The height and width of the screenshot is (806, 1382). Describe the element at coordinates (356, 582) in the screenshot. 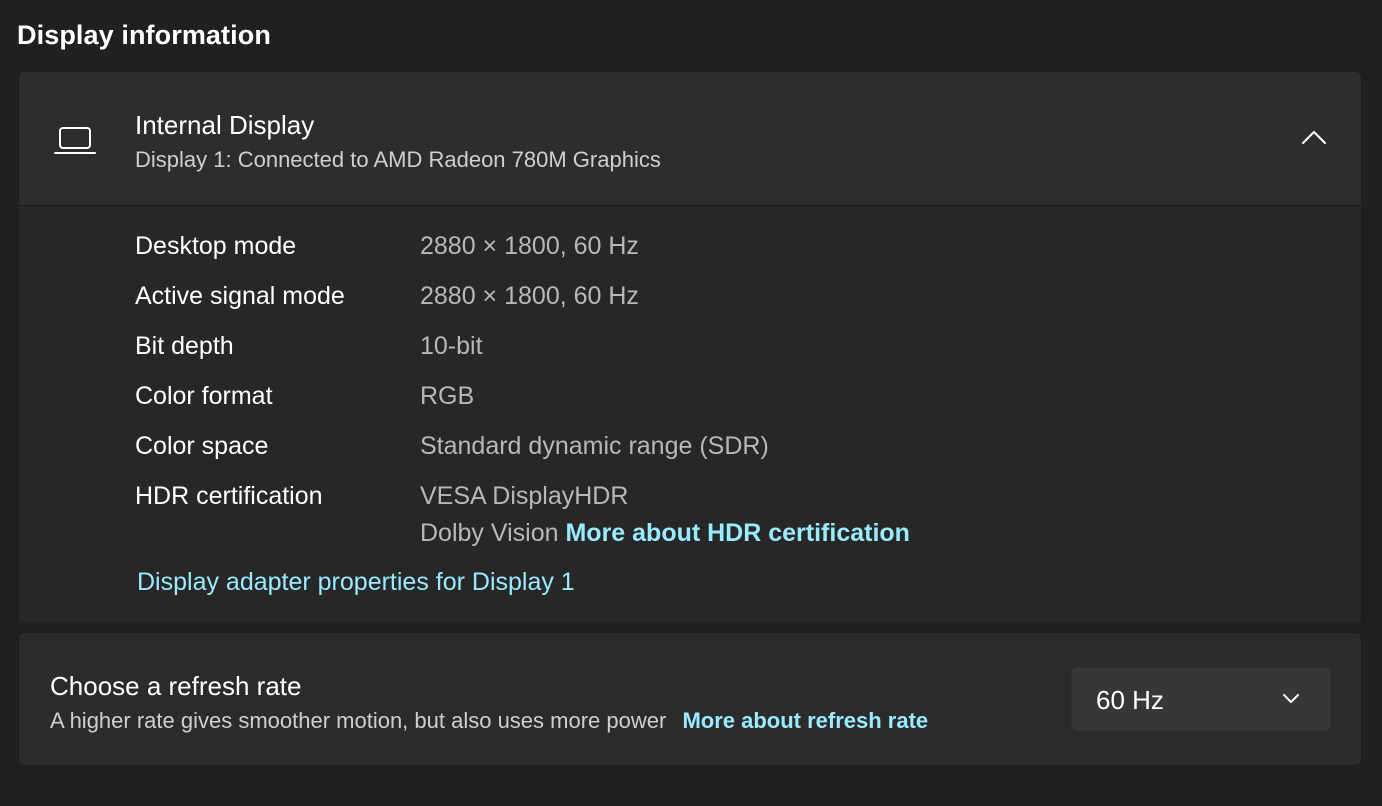

I see `display-adapter-properties-link: Display adapter properties for Display 1` at that location.